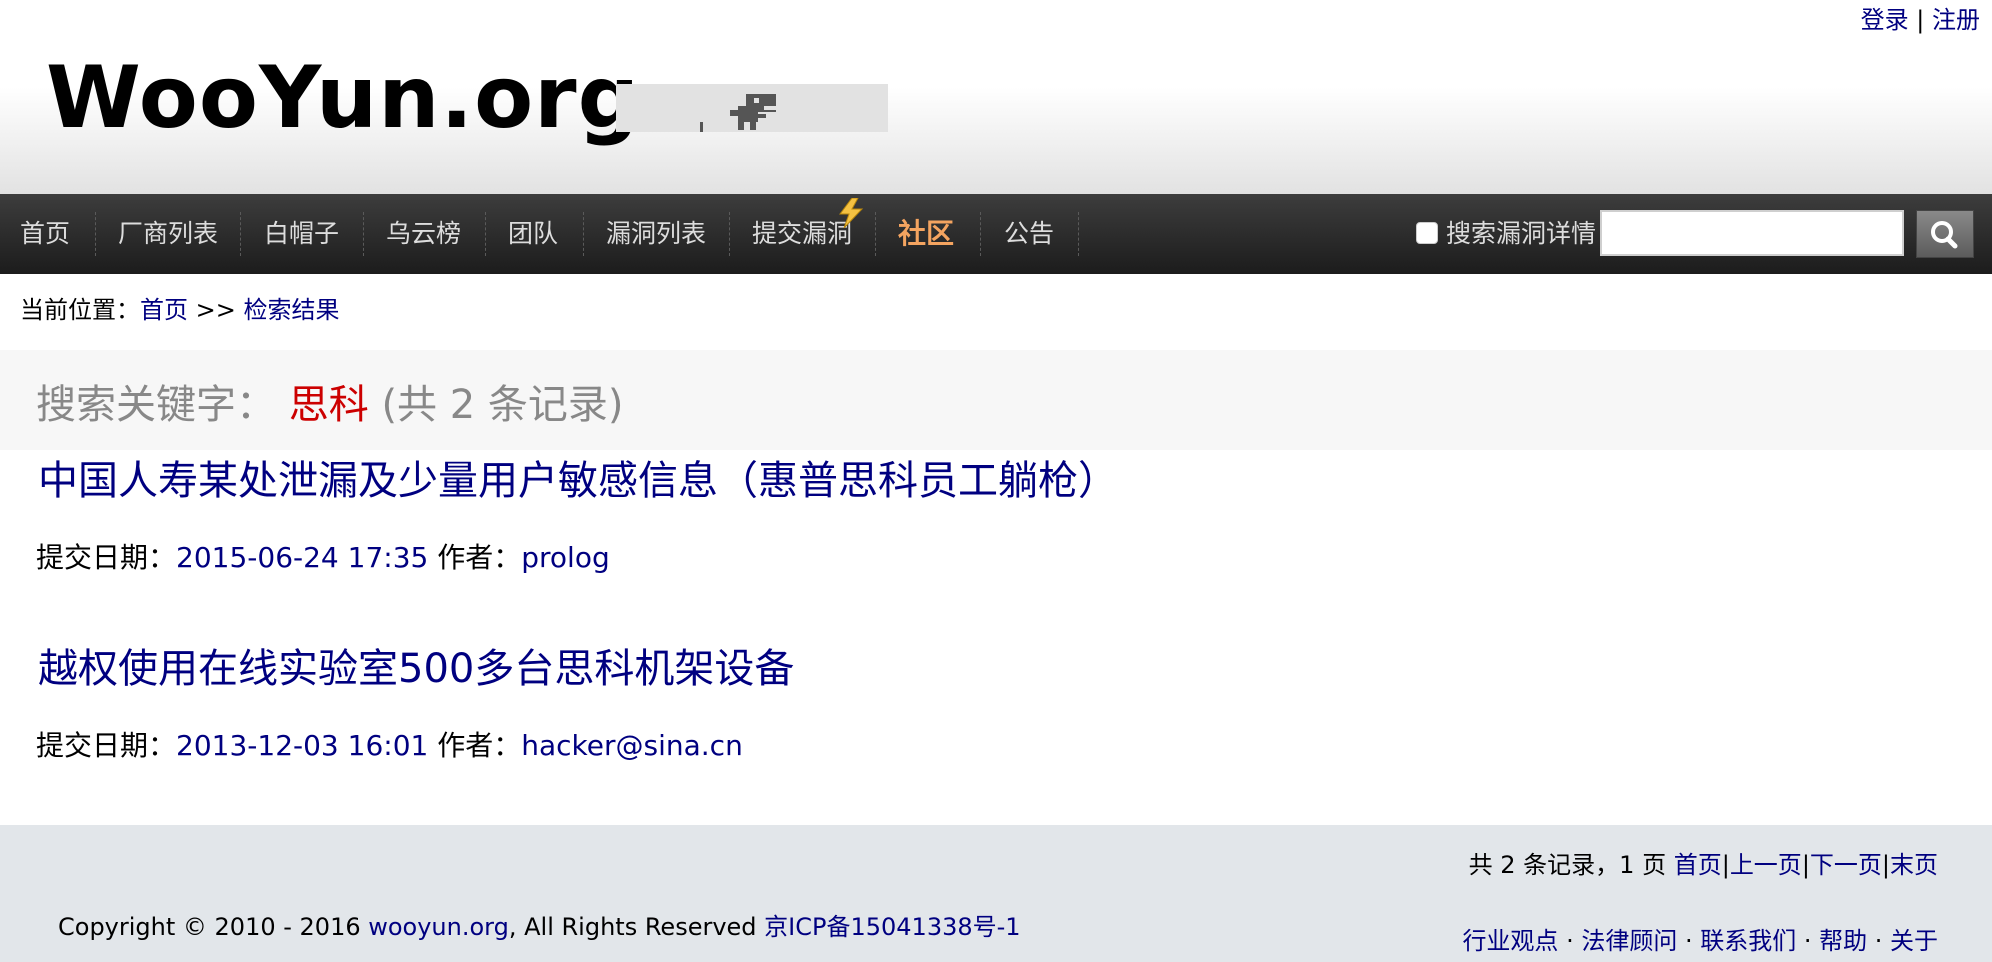 The image size is (1992, 962). Describe the element at coordinates (1846, 865) in the screenshot. I see `next-page-link: 下一页` at that location.